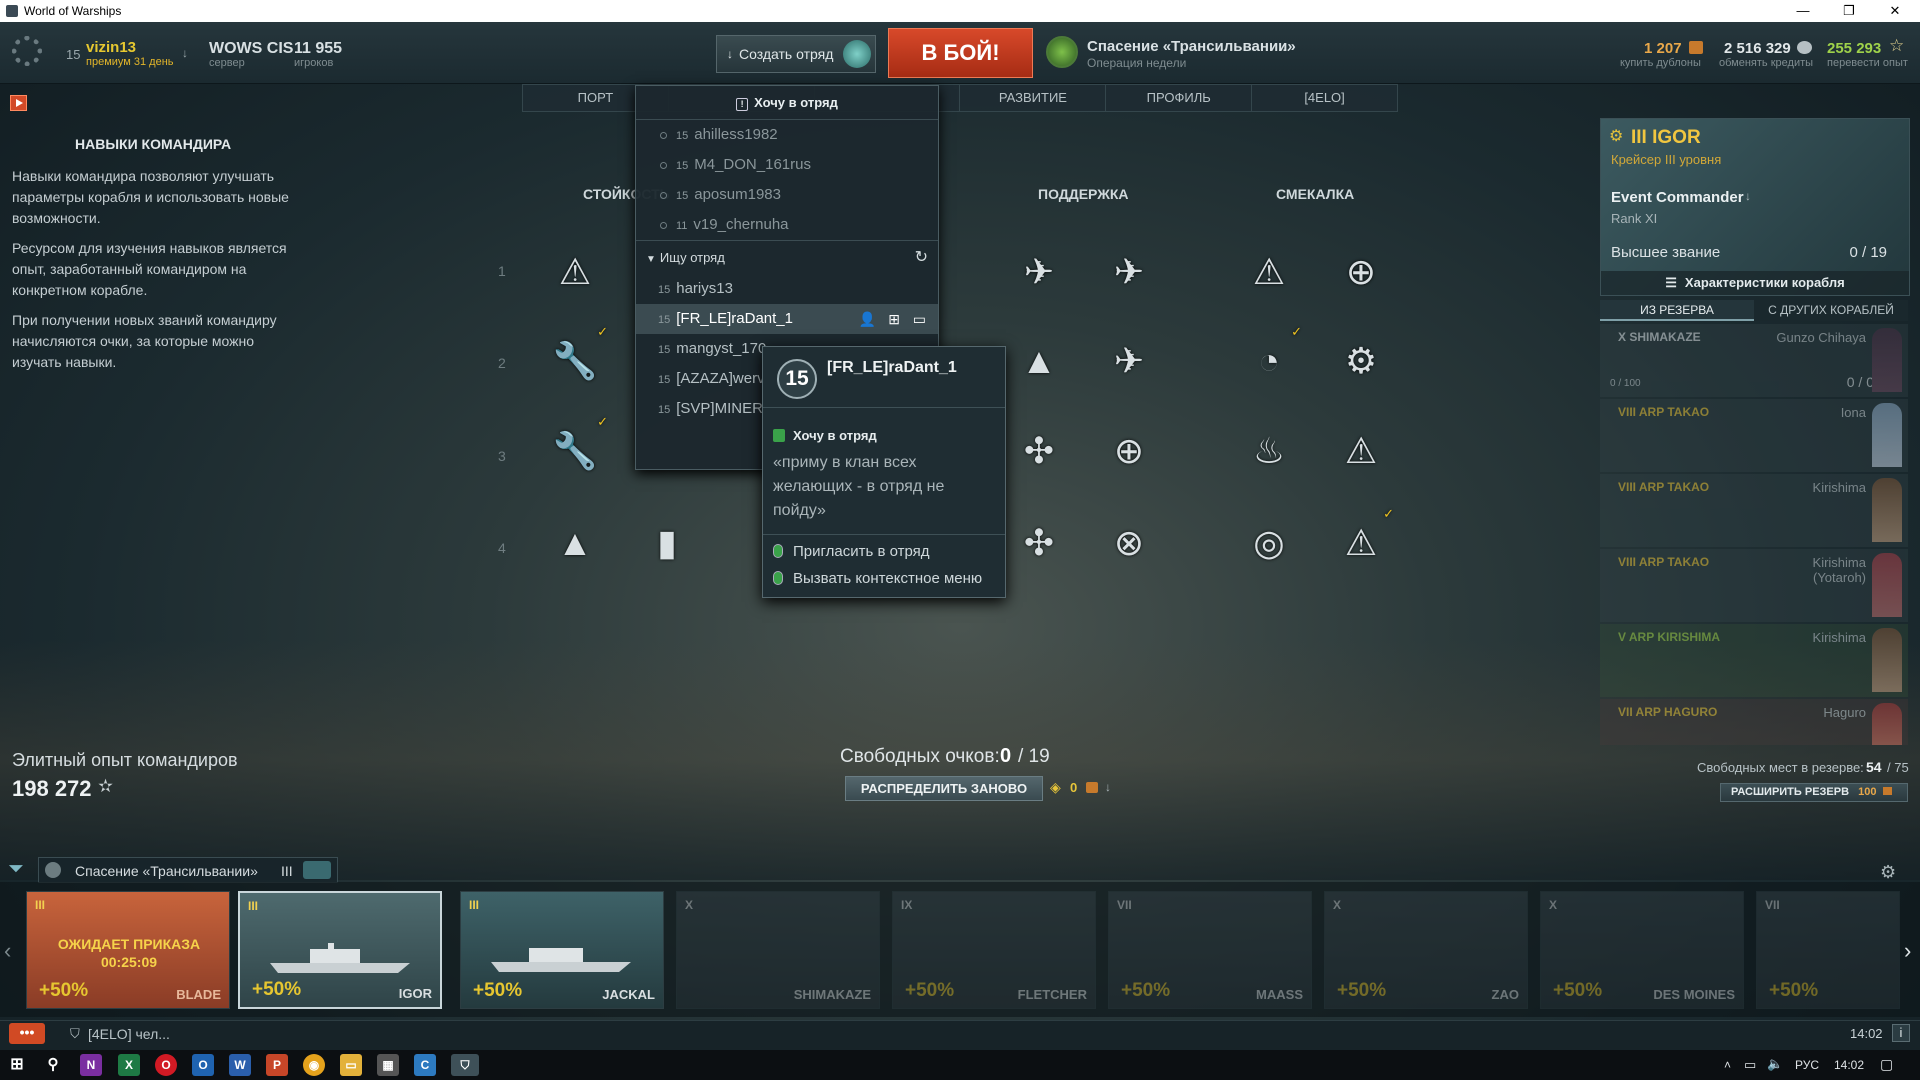  I want to click on skill-plane-icon: ✈, so click(1129, 361).